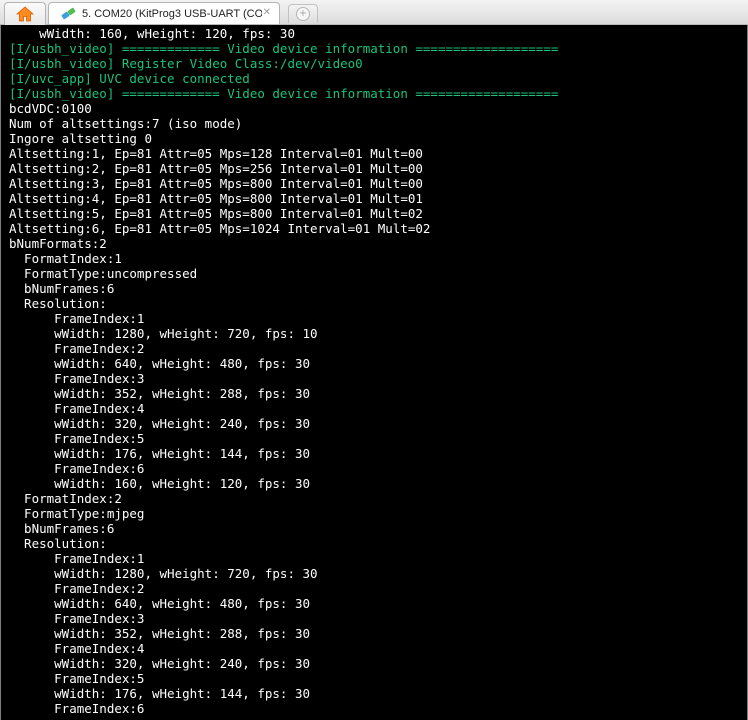 This screenshot has width=748, height=720. What do you see at coordinates (80, 138) in the screenshot?
I see `terminal-line: Ingore altsetting 0` at bounding box center [80, 138].